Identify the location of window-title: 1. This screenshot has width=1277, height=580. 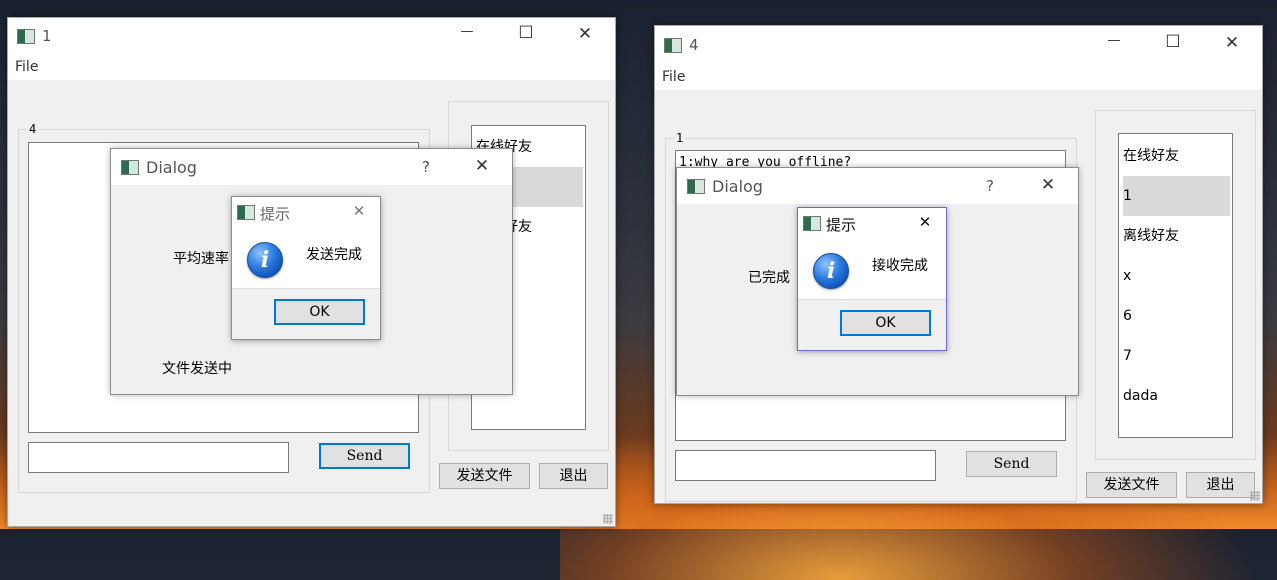
(47, 36).